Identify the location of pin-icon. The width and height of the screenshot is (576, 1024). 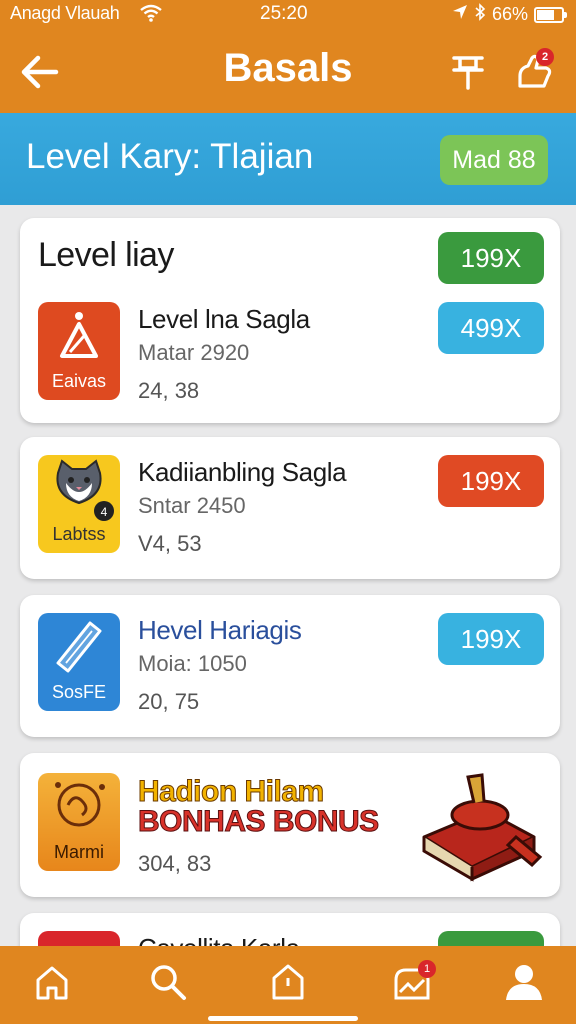
(468, 73).